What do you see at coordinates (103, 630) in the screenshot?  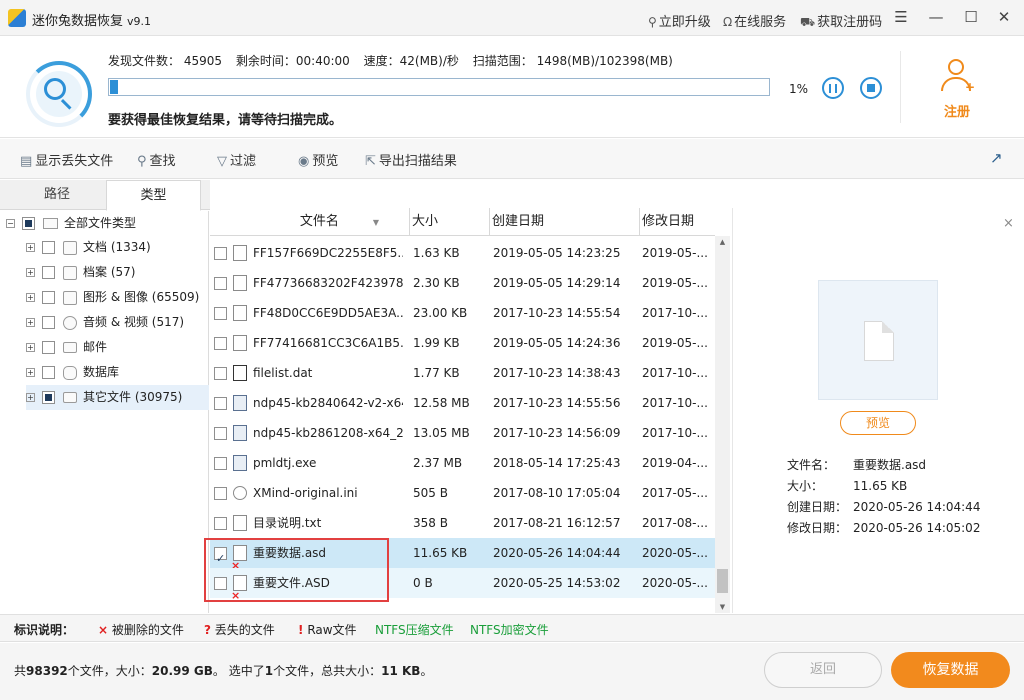 I see `deleted-mark-icon: ×` at bounding box center [103, 630].